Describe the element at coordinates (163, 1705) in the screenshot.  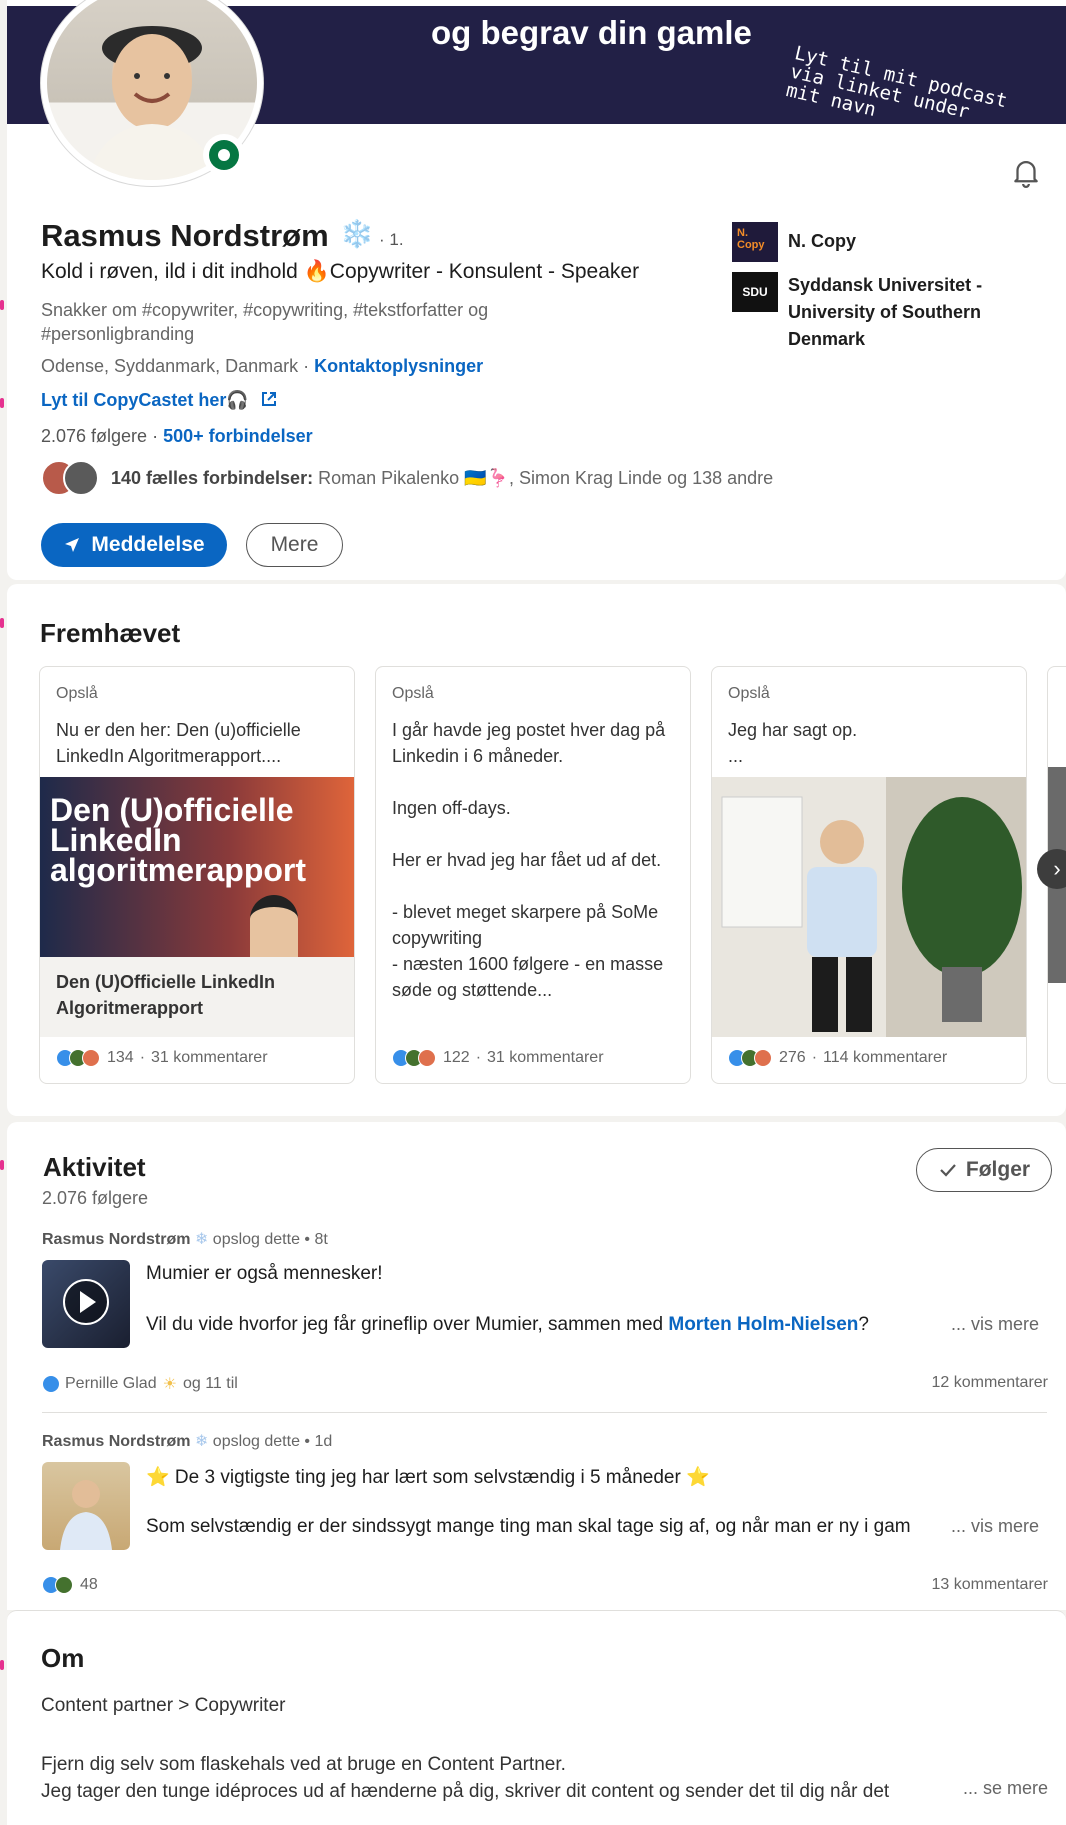
I see `about-subtitle: Content partner > Copywriter` at that location.